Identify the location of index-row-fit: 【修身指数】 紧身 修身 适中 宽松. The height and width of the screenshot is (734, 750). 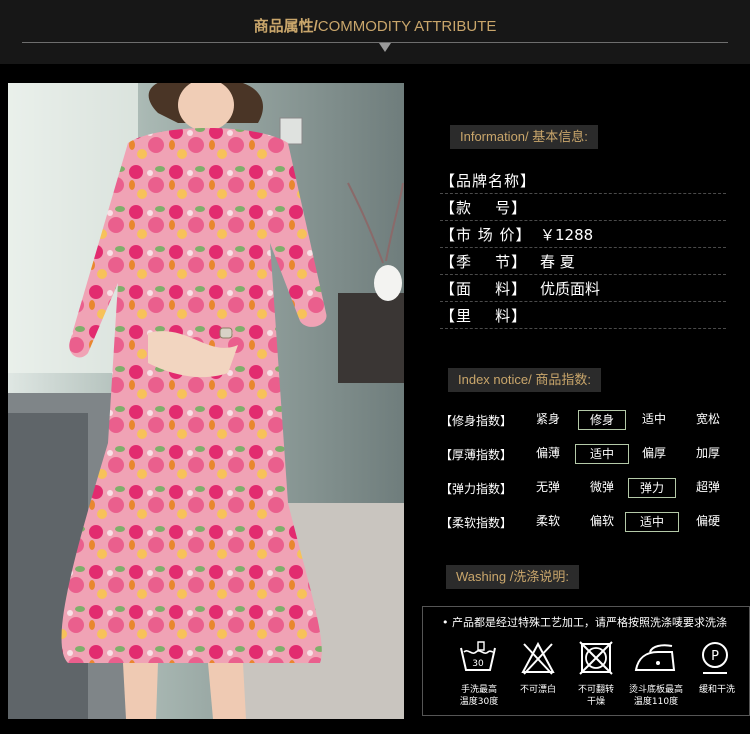
(590, 420).